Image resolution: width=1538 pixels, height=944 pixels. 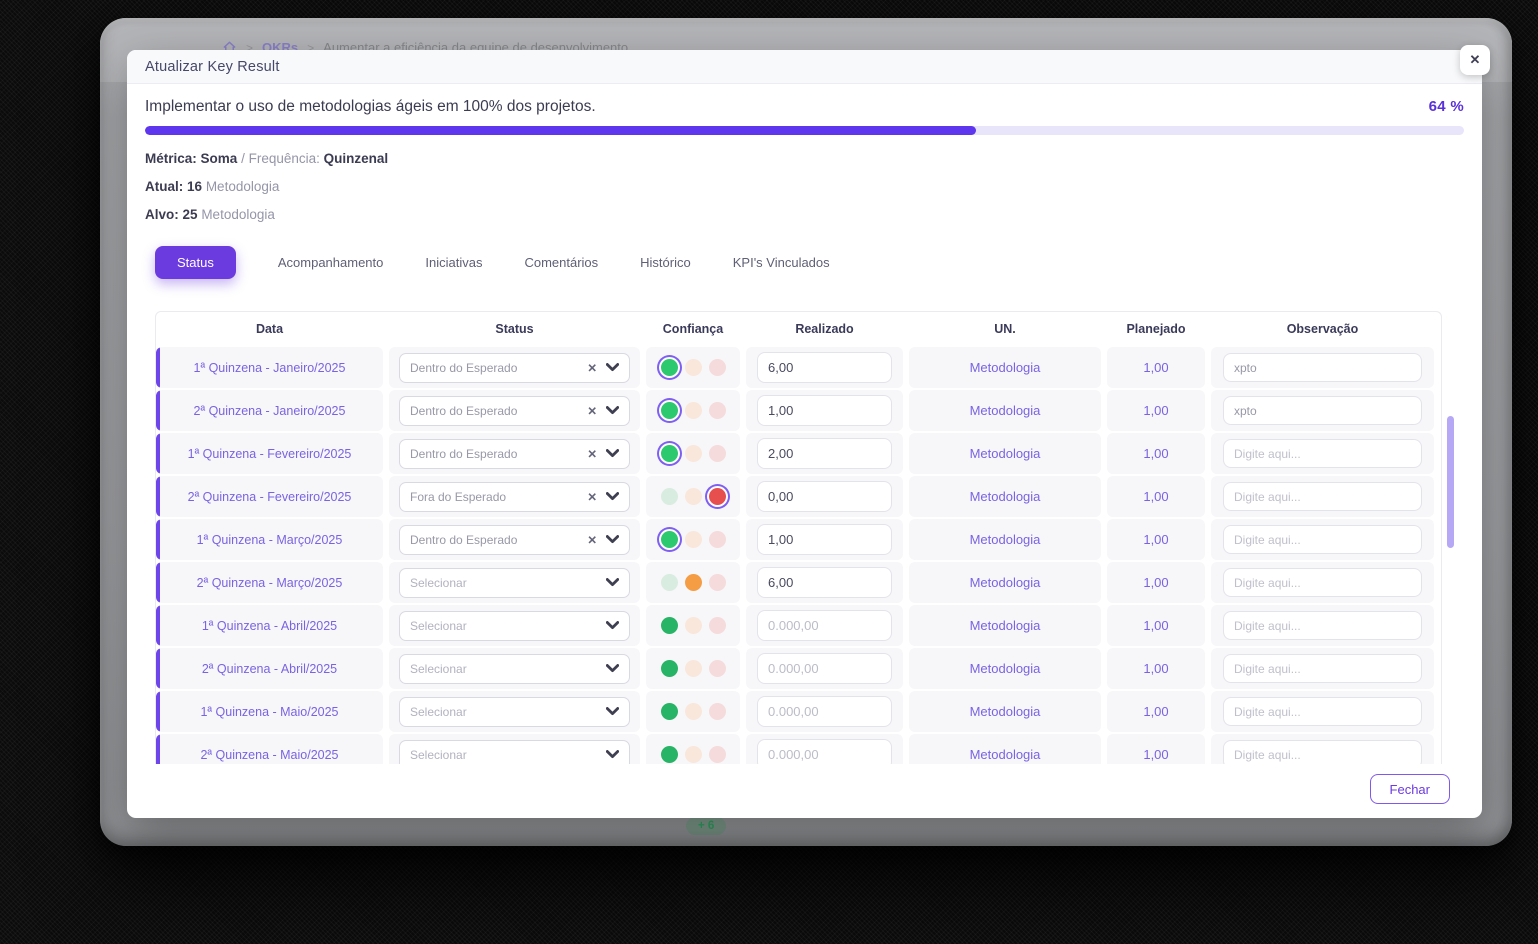 I want to click on tab-kpi-s-vinculados: KPI's Vinculados, so click(x=781, y=262).